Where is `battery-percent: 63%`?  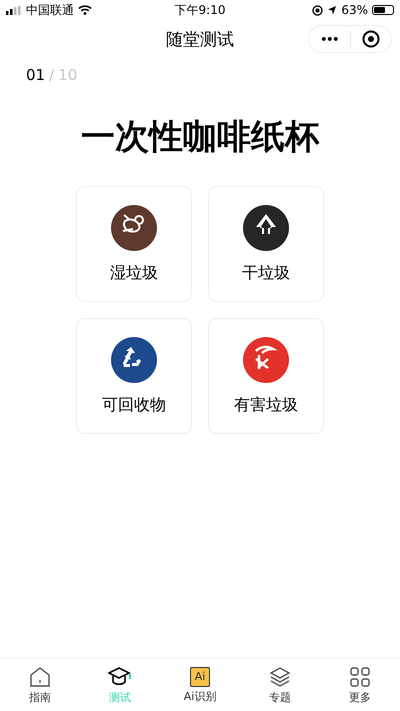 battery-percent: 63% is located at coordinates (354, 10).